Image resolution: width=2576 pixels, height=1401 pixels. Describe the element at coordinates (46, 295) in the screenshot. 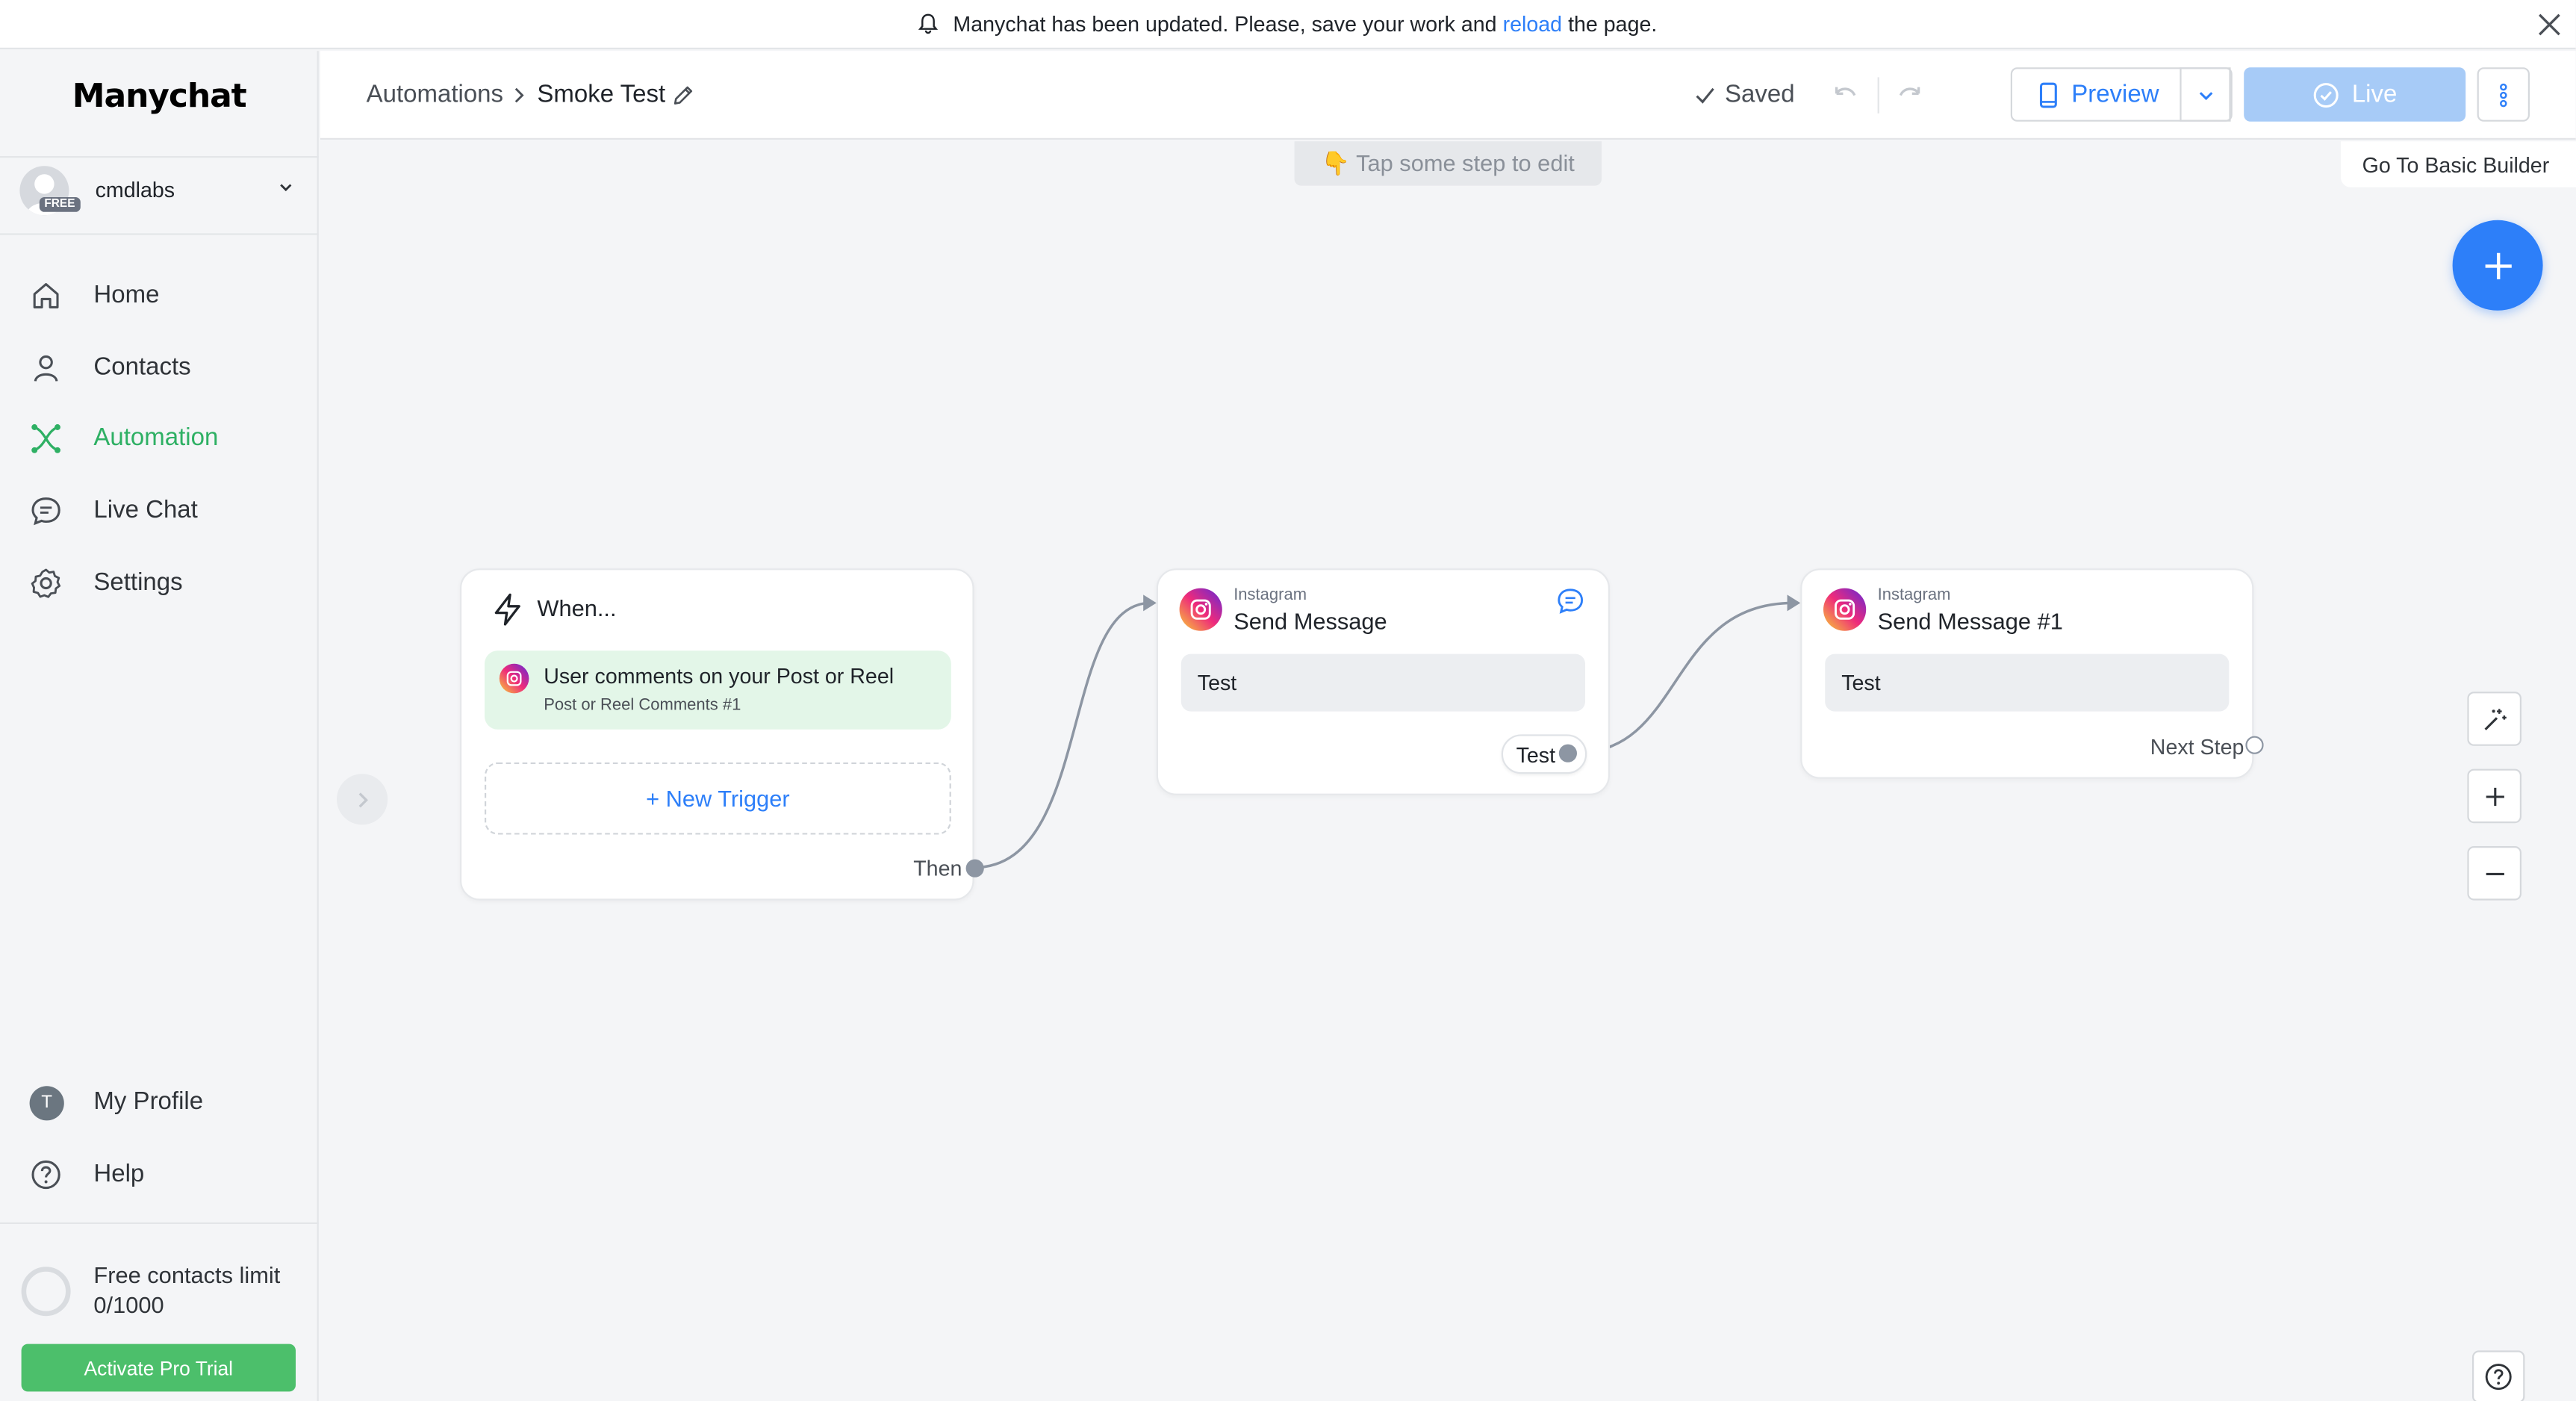

I see `home-icon` at that location.